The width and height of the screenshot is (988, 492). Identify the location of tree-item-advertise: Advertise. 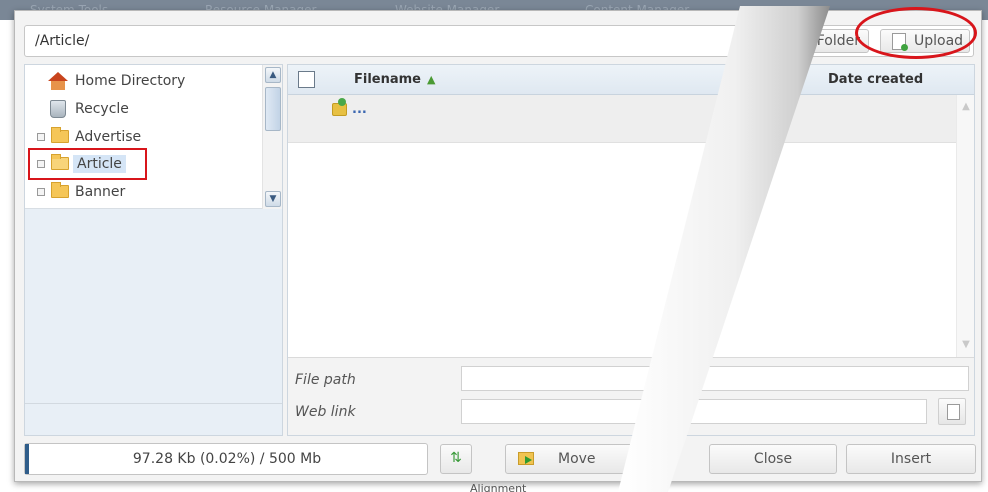
(107, 137).